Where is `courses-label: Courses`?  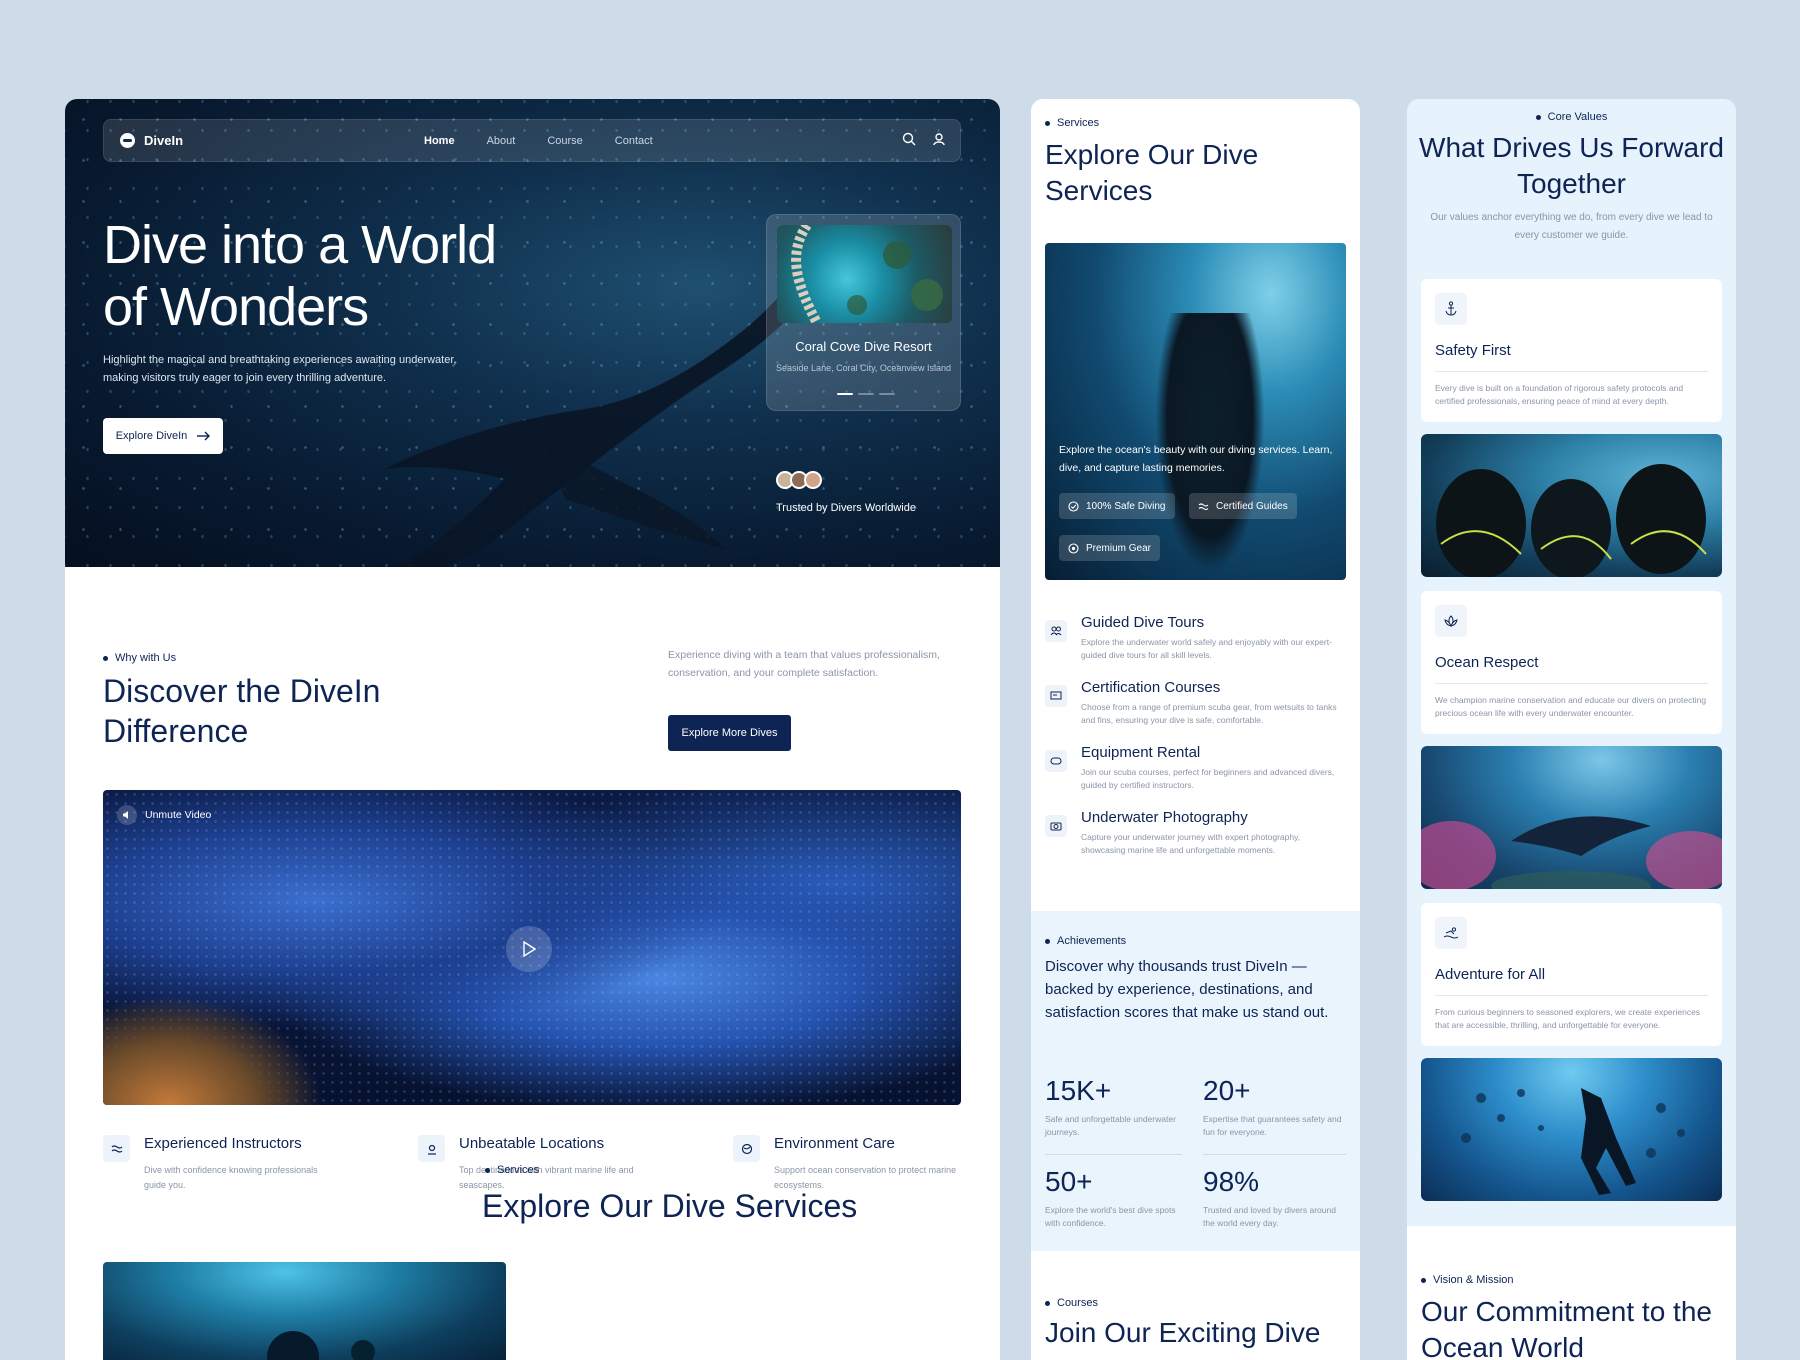
courses-label: Courses is located at coordinates (1071, 1303).